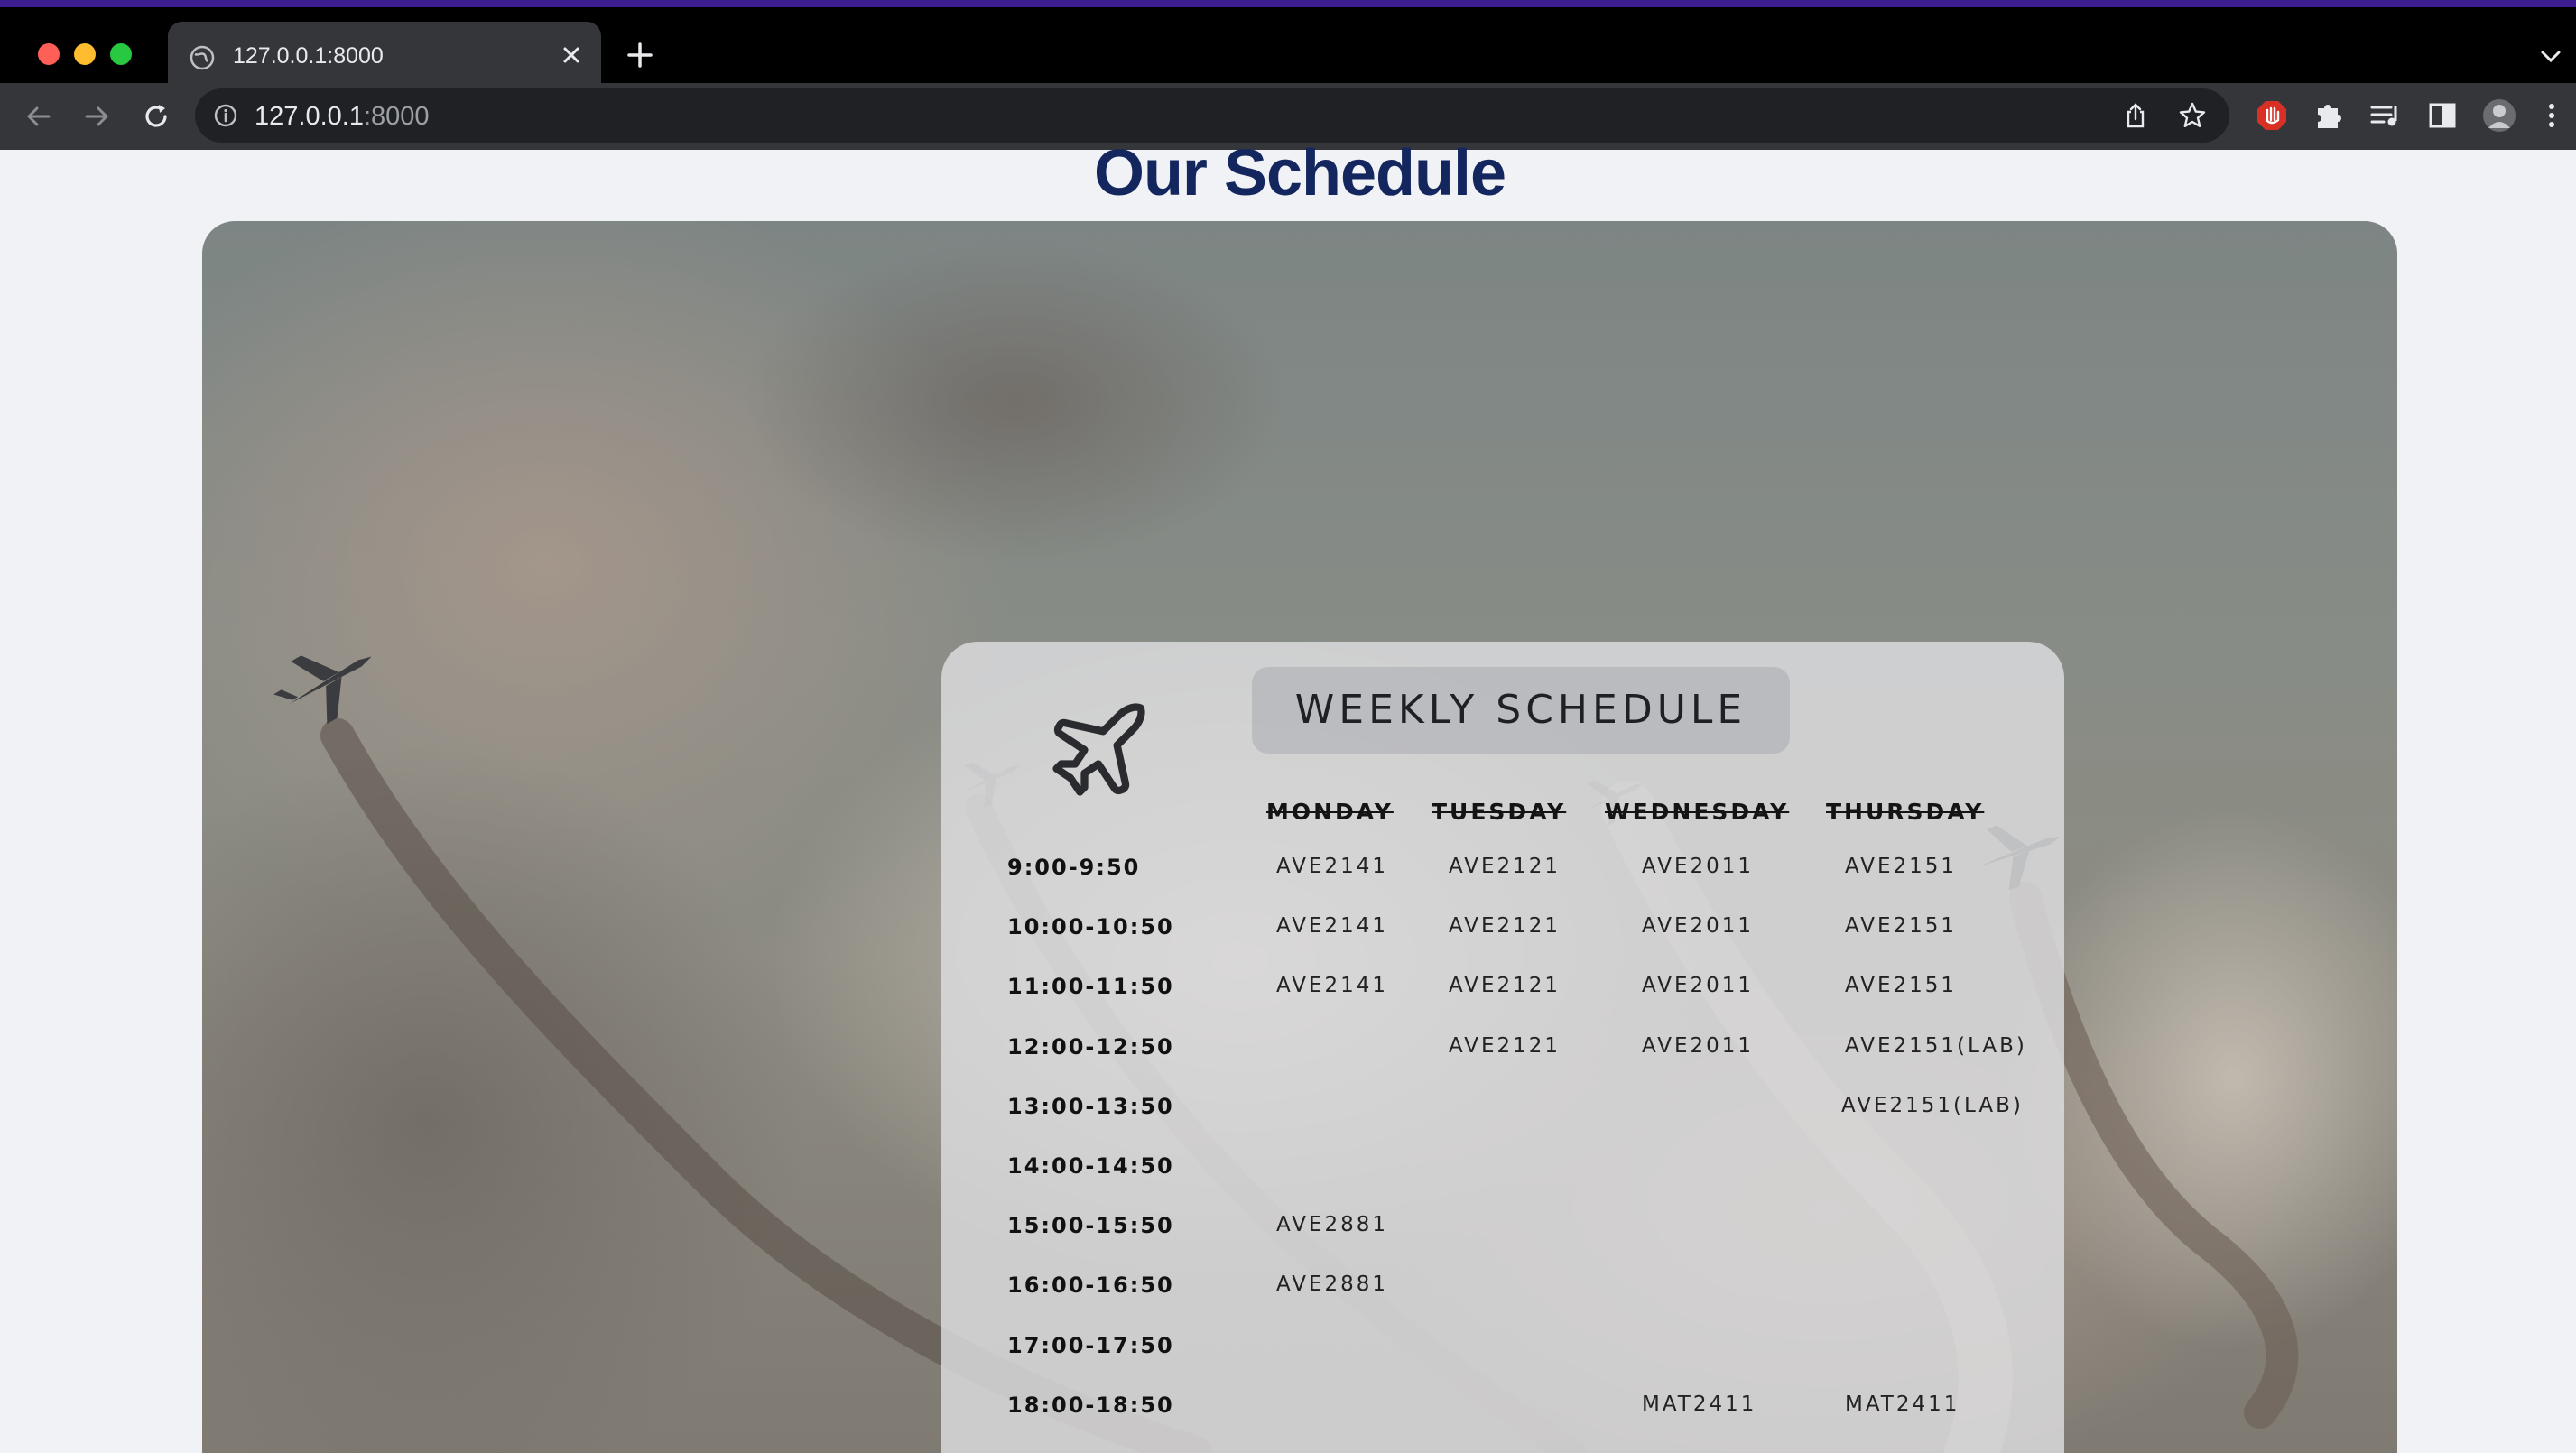 This screenshot has height=1453, width=2576. Describe the element at coordinates (1090, 1106) in the screenshot. I see `time-slot: 13:00-13:50` at that location.